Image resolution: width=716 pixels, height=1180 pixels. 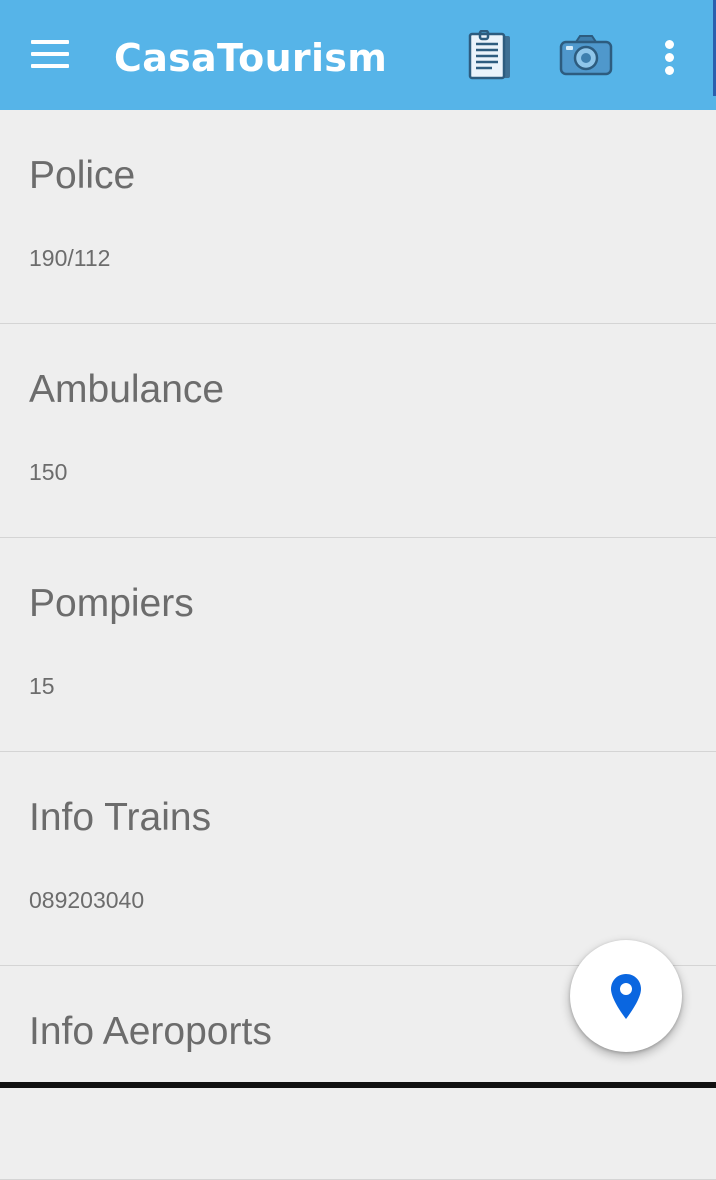 I want to click on camera-icon, so click(x=586, y=56).